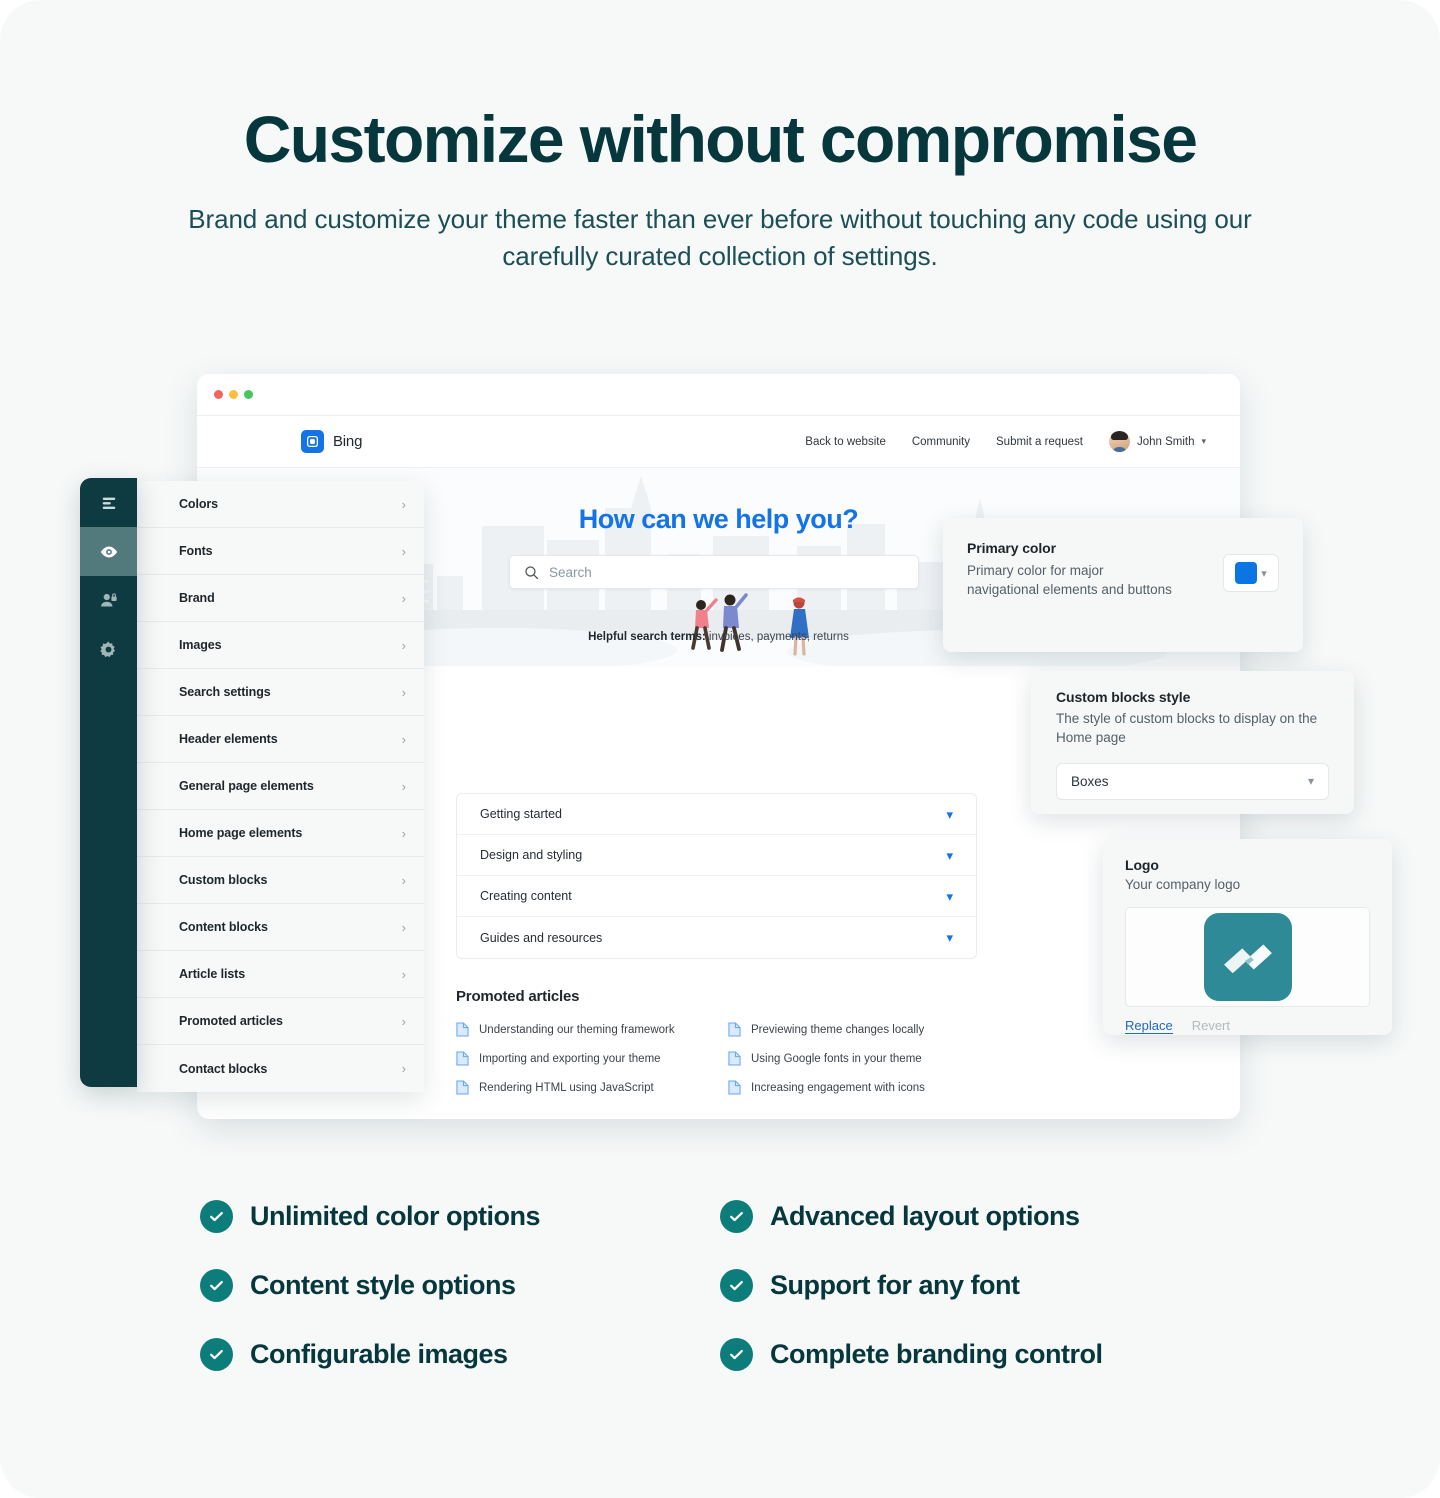 This screenshot has width=1440, height=1498. What do you see at coordinates (331, 441) in the screenshot?
I see `brand-block: Bing` at bounding box center [331, 441].